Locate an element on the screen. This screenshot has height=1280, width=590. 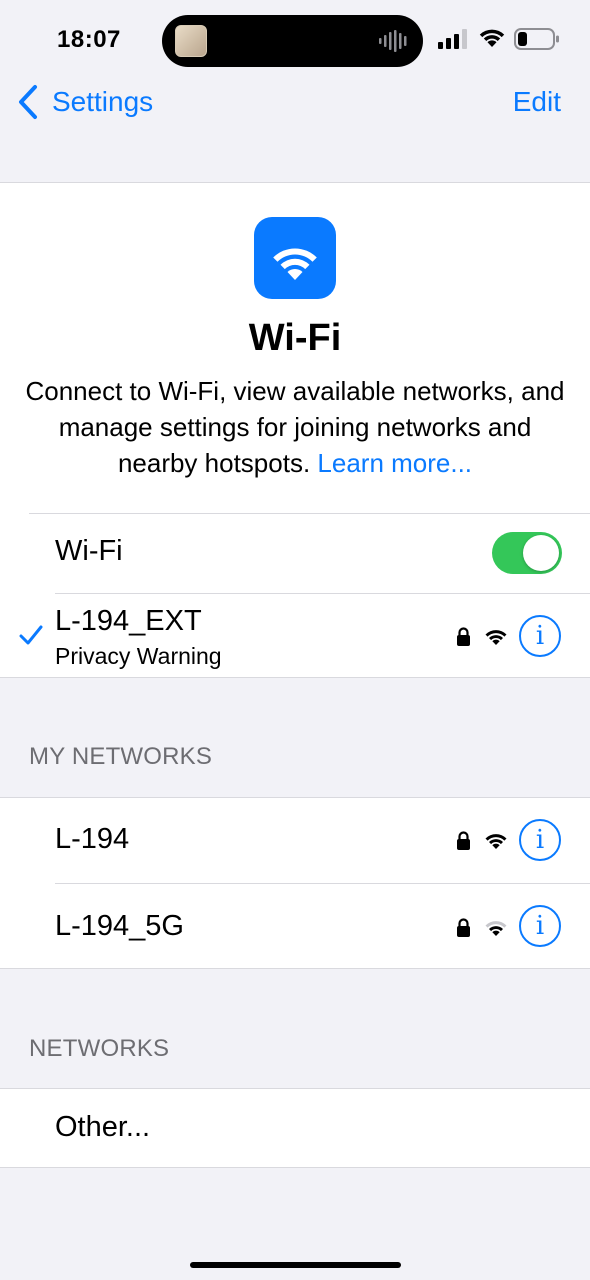
status-bar: 18:07 is located at coordinates (295, 40).